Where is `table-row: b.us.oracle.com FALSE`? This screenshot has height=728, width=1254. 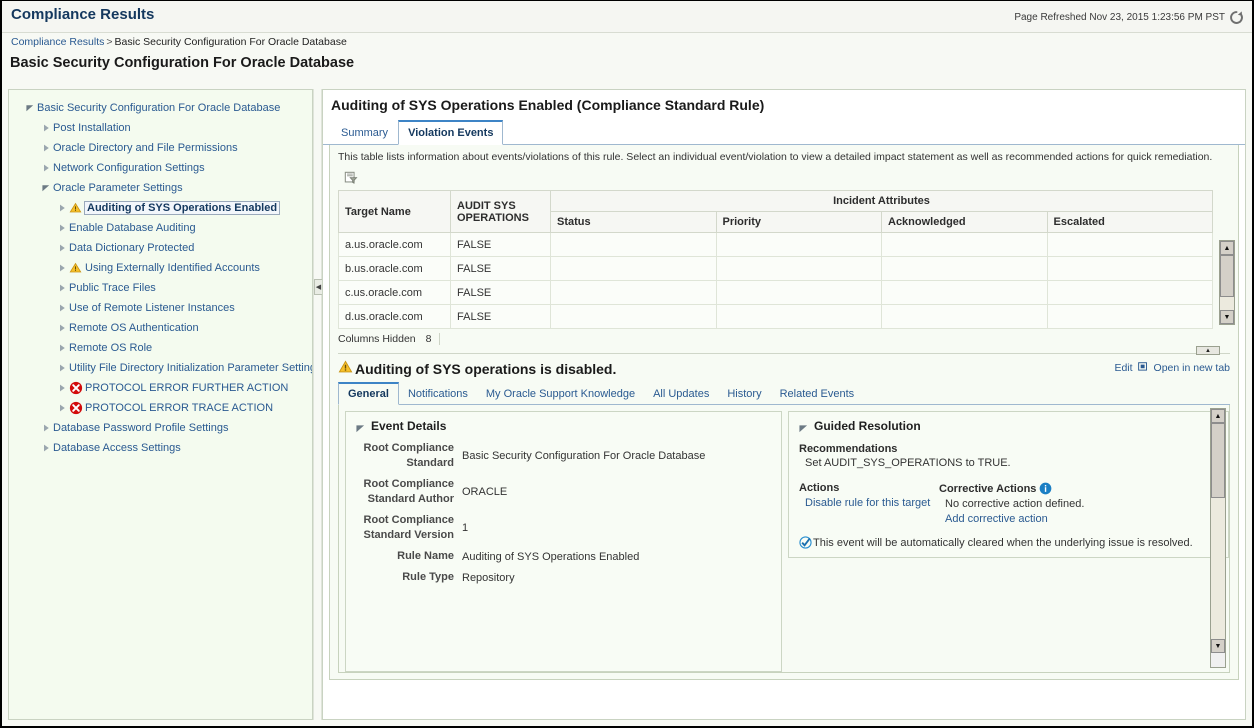 table-row: b.us.oracle.com FALSE is located at coordinates (775, 268).